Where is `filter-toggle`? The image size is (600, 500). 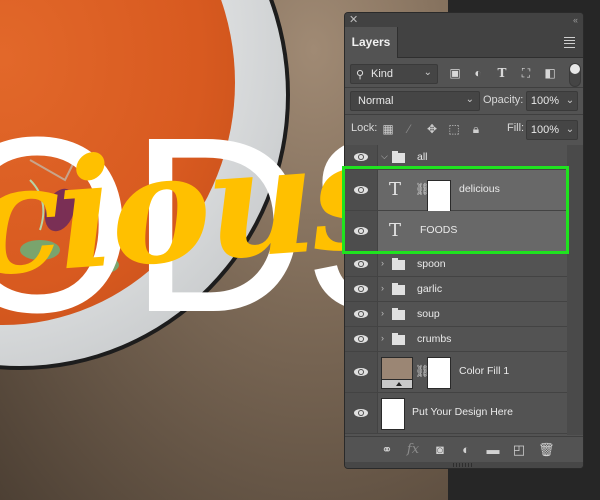
filter-toggle is located at coordinates (575, 75).